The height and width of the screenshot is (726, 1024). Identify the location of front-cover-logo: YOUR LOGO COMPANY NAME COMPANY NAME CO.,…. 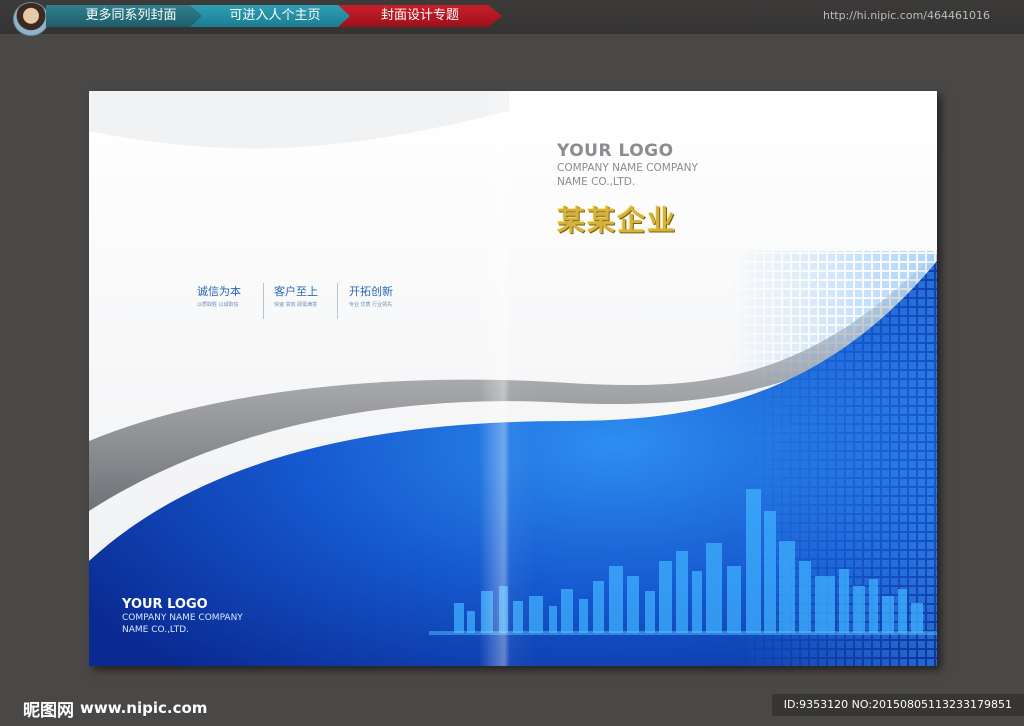
(182, 616).